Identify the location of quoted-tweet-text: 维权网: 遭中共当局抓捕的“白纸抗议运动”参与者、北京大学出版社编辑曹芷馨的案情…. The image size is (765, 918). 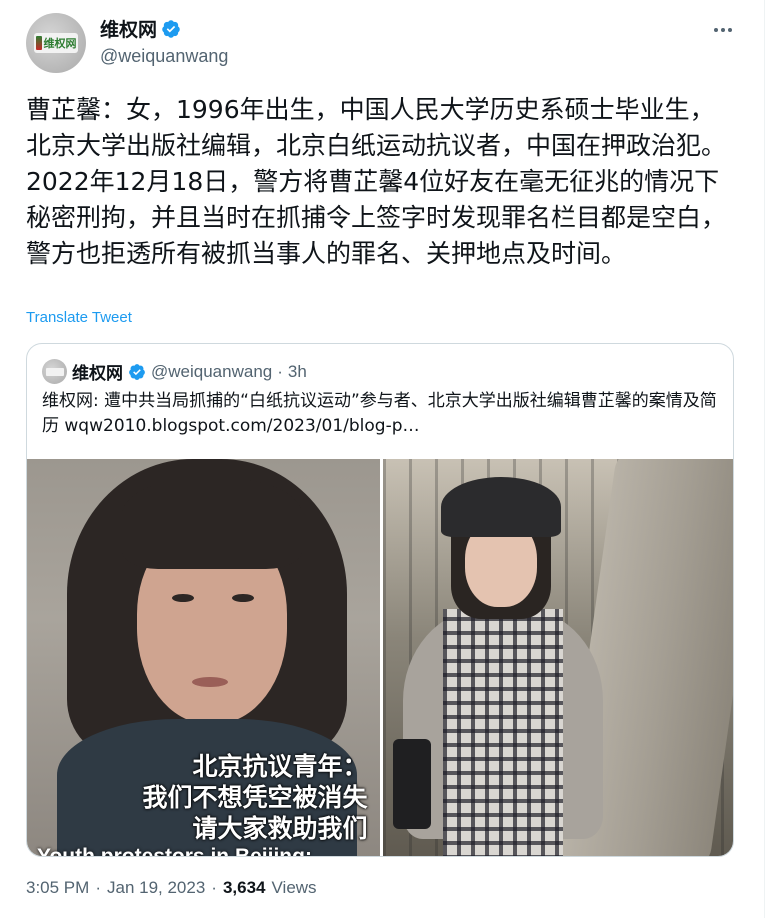
(379, 413).